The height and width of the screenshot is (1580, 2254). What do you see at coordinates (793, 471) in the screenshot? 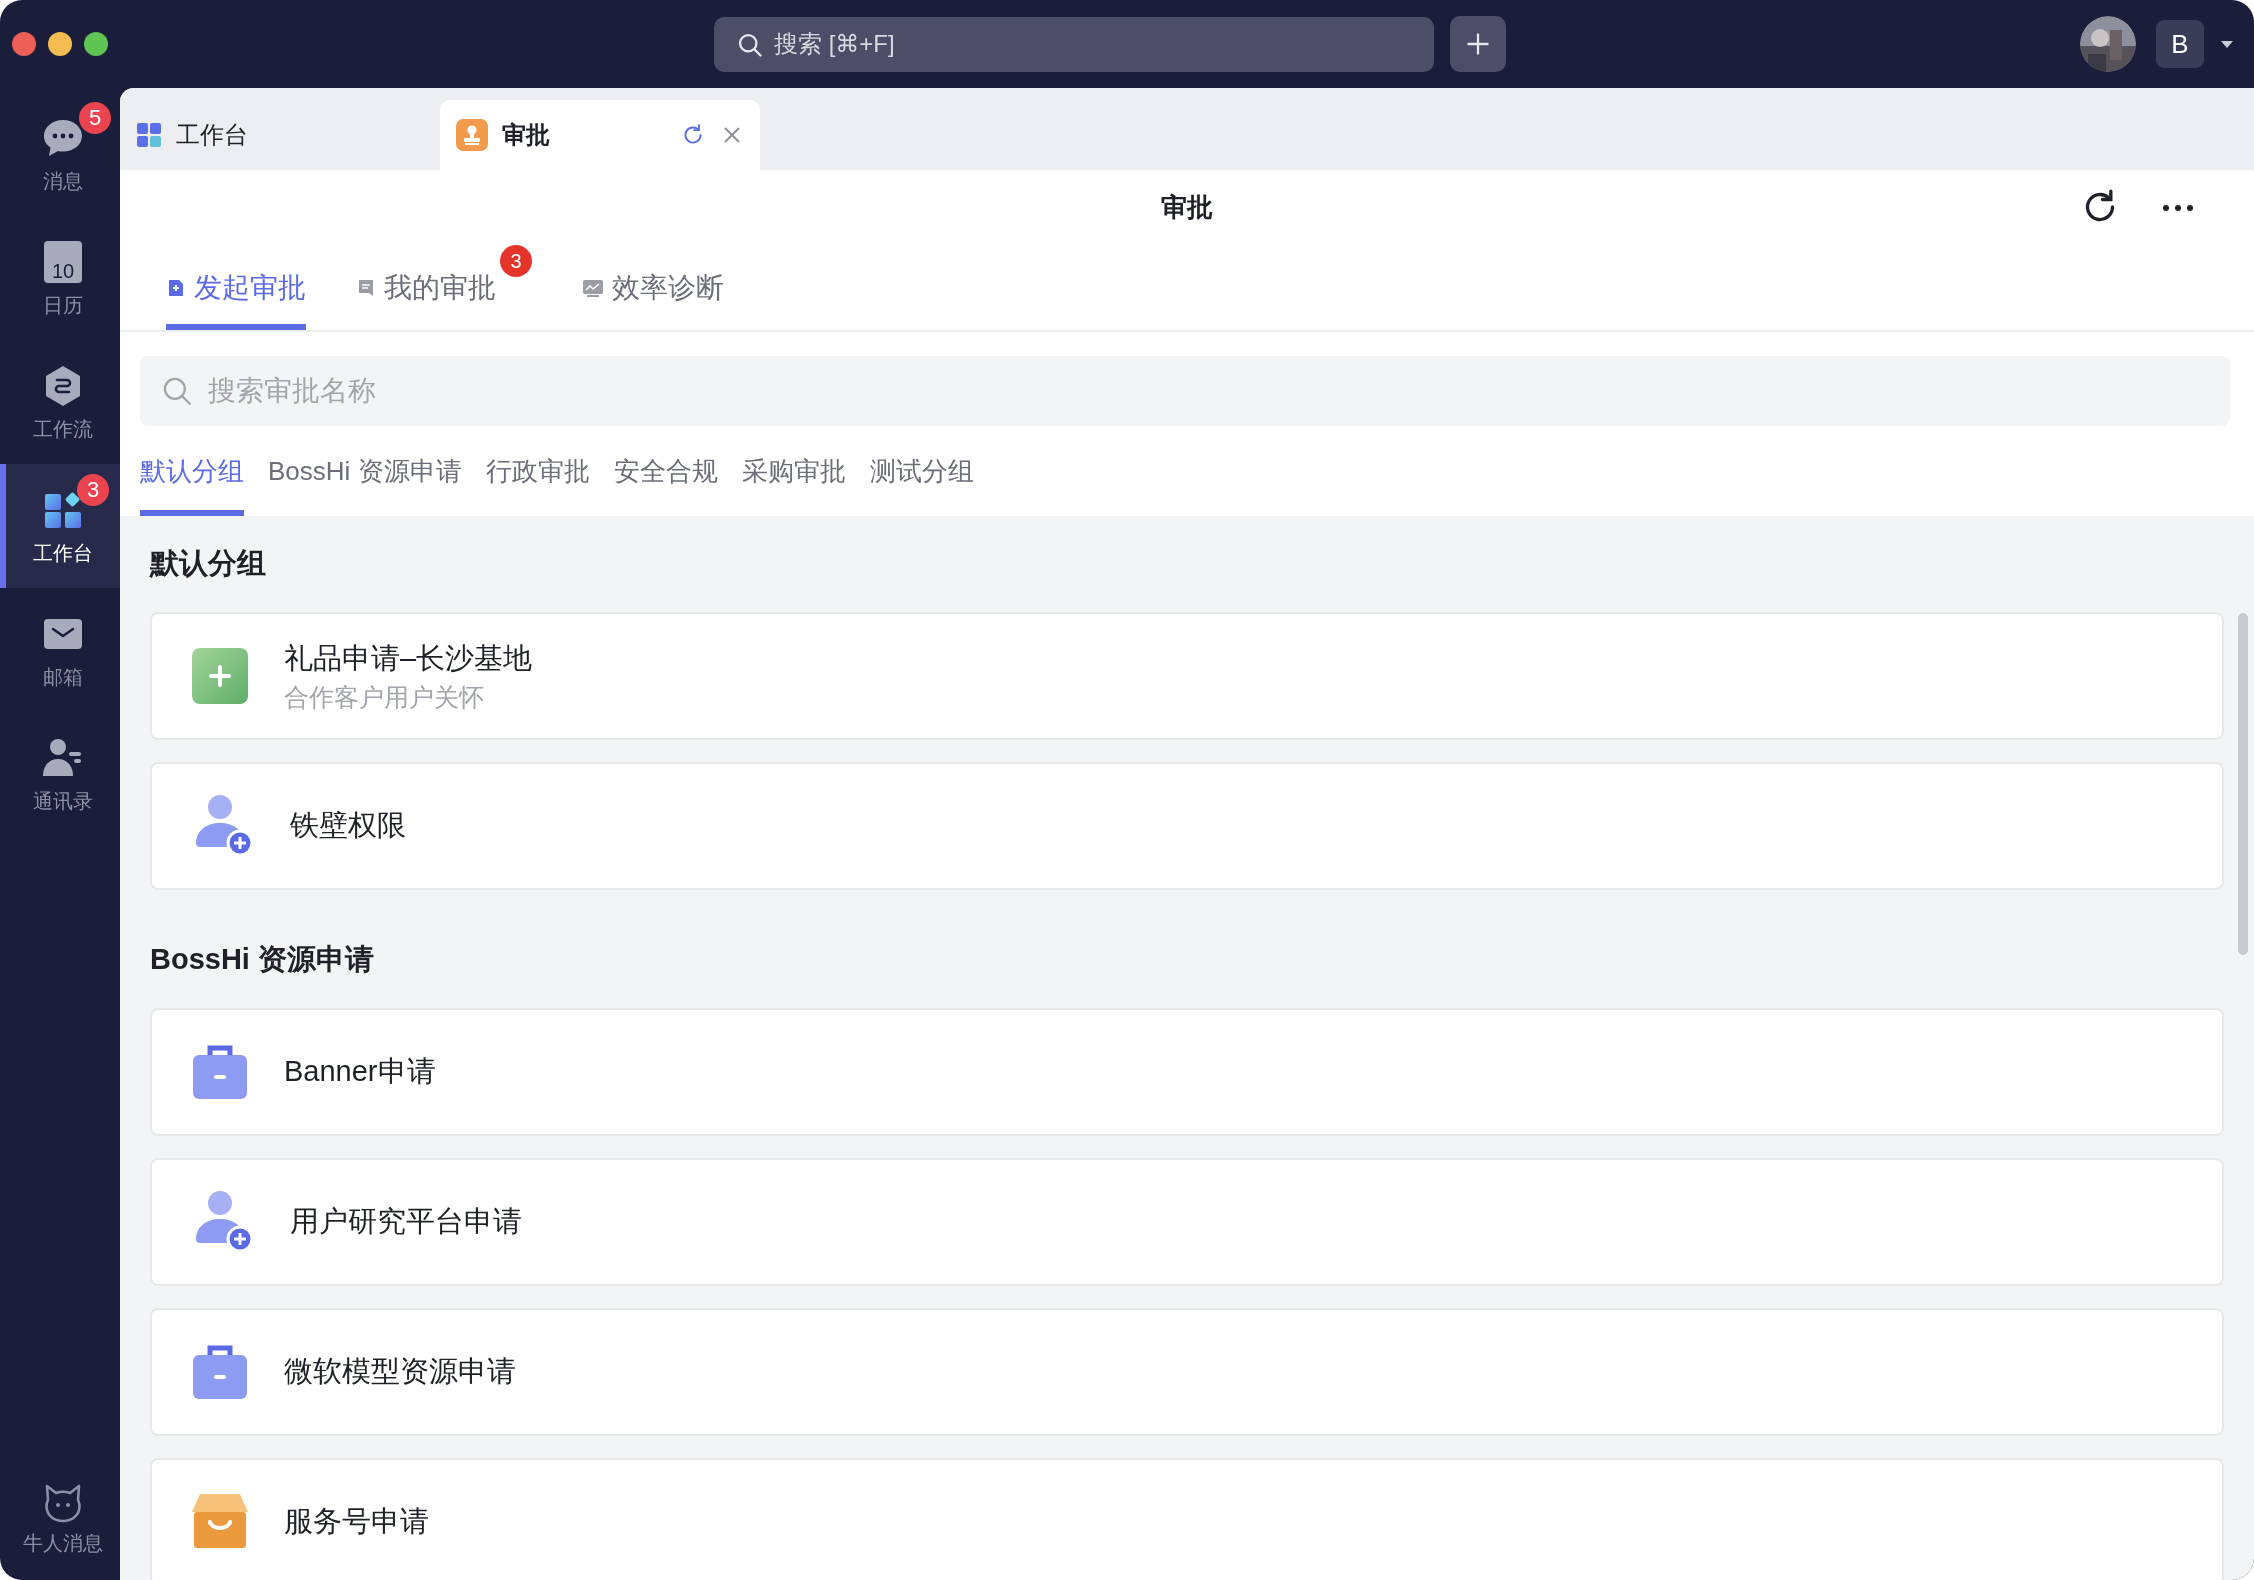
I see `category-tab: 采购审批` at bounding box center [793, 471].